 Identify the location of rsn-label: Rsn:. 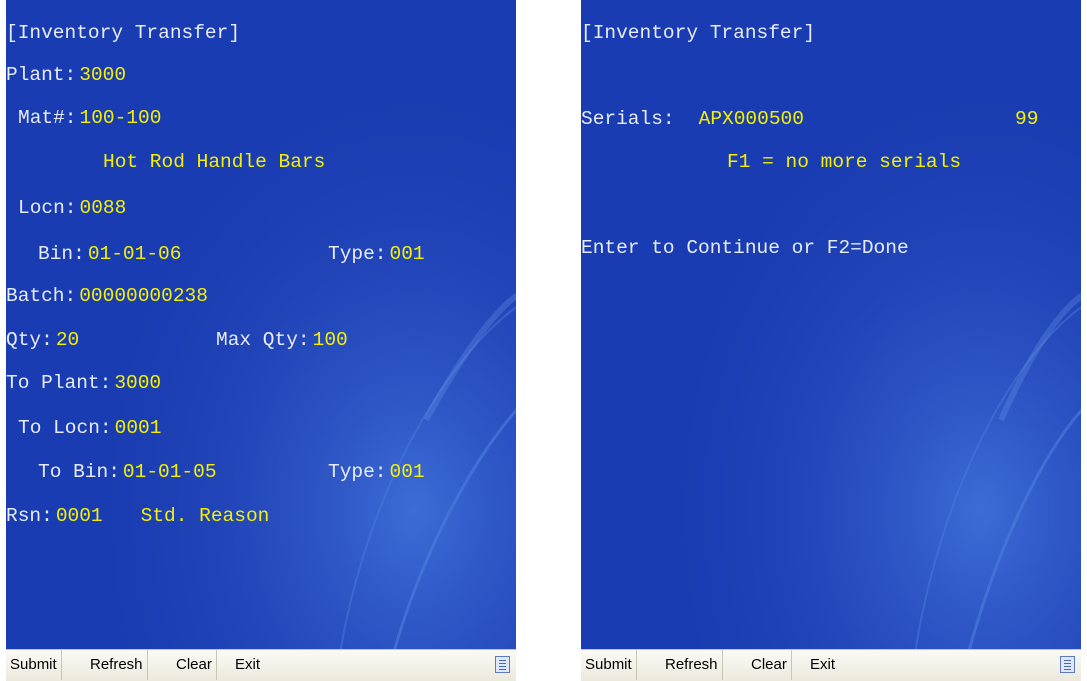
(29, 516).